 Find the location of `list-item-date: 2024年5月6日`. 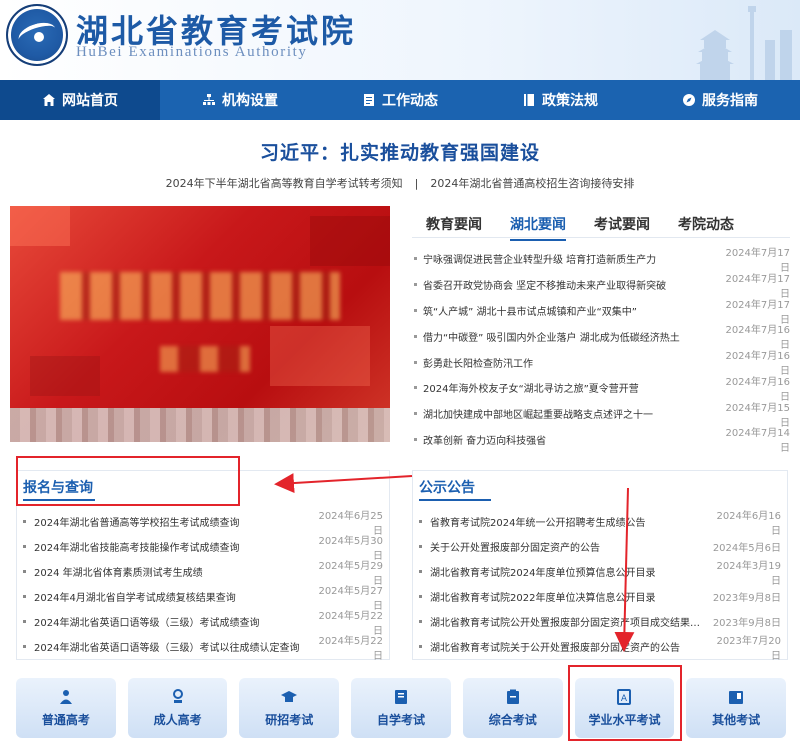

list-item-date: 2024年5月6日 is located at coordinates (746, 548).